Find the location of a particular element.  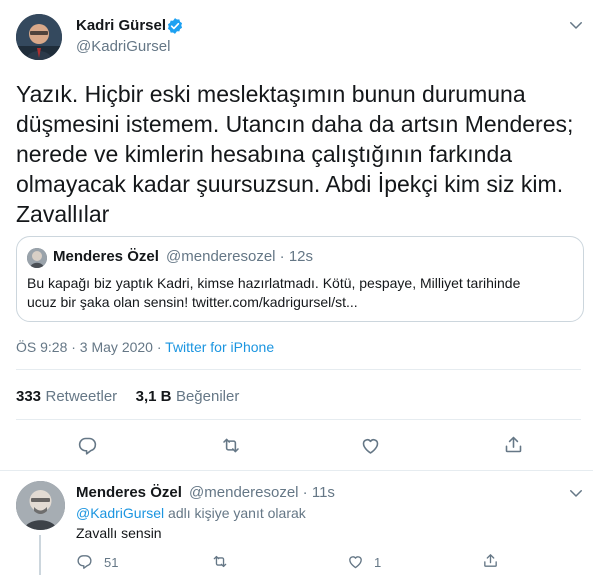

reply-header: Menderes Özel @menderesozel · 11s is located at coordinates (205, 492).